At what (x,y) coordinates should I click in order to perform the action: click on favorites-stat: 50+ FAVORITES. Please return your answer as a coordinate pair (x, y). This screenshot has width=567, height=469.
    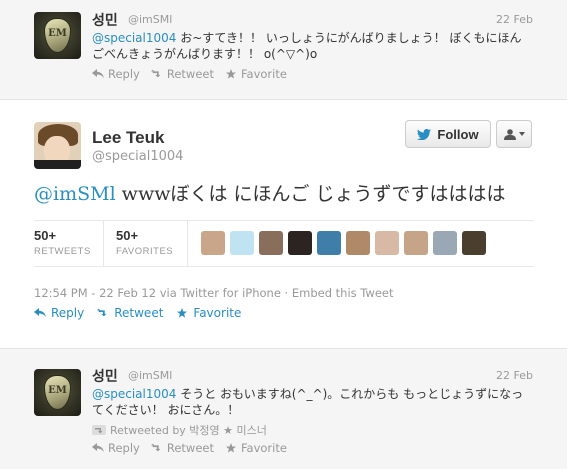
    Looking at the image, I should click on (144, 242).